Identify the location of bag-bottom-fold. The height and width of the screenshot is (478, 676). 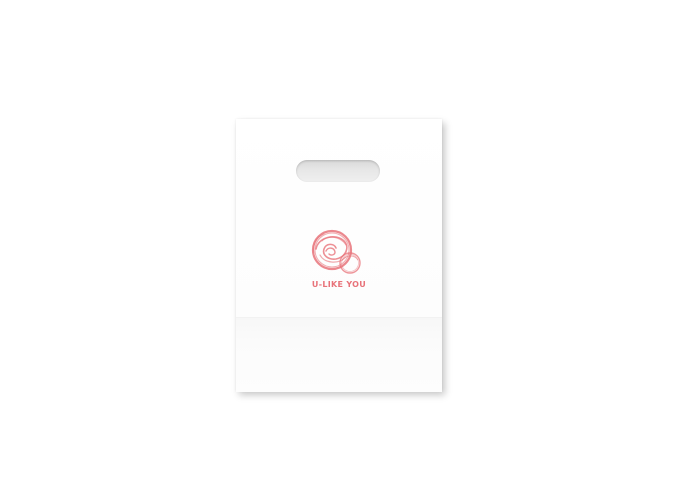
(339, 354).